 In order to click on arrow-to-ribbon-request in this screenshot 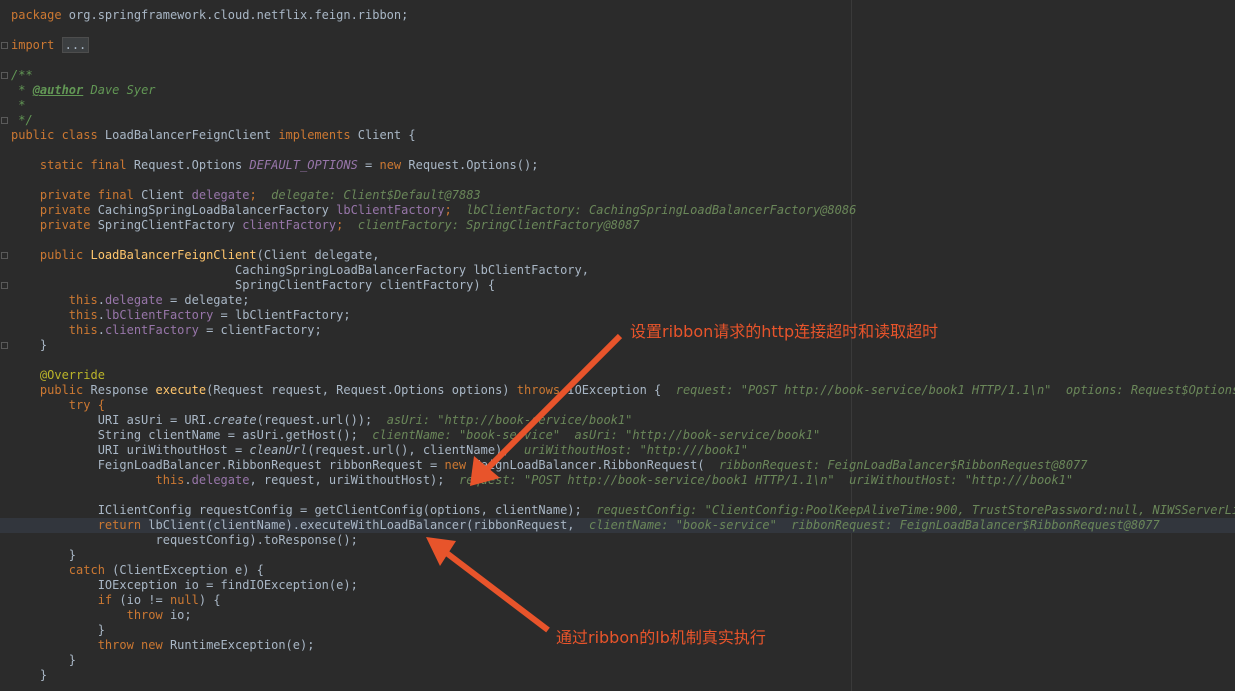, I will do `click(551, 405)`.